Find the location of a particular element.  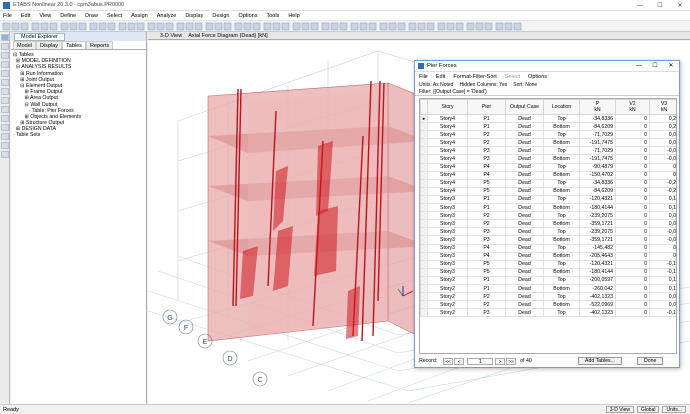

menu-define: Define is located at coordinates (68, 16).